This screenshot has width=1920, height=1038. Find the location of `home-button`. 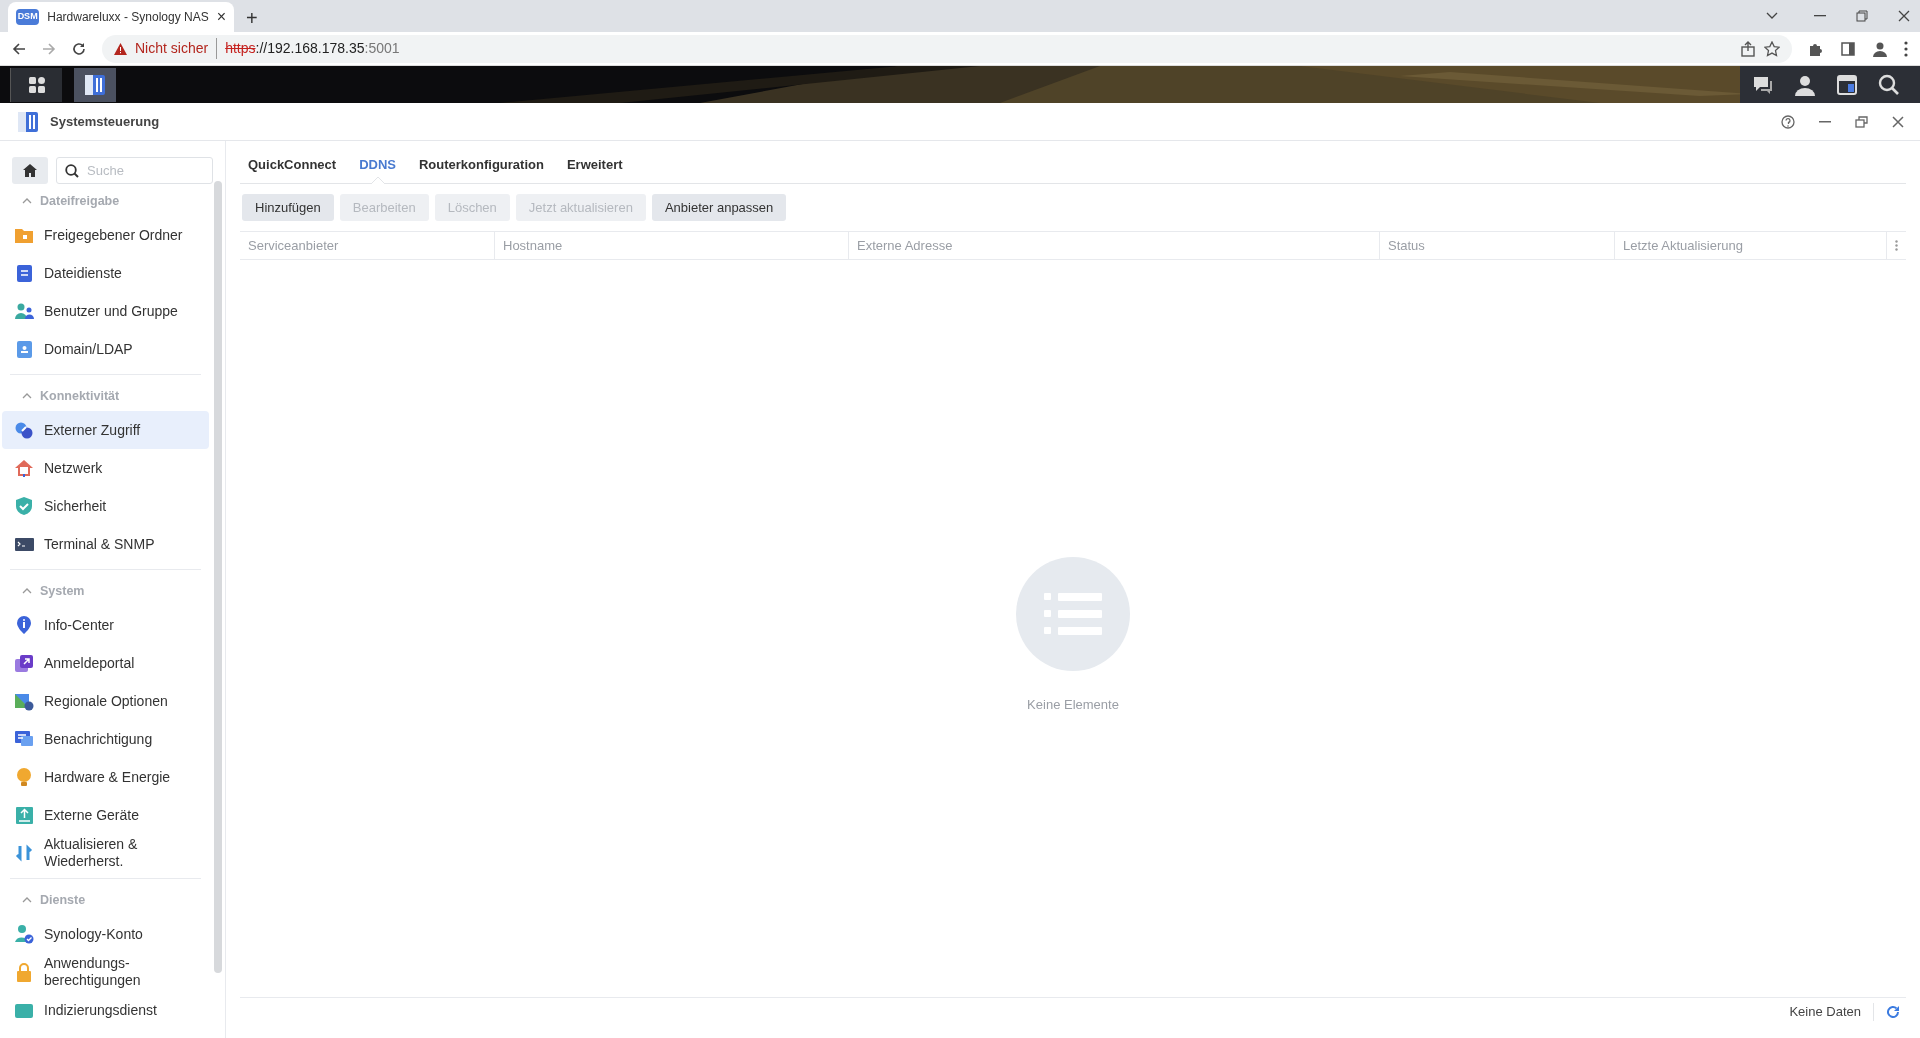

home-button is located at coordinates (30, 170).